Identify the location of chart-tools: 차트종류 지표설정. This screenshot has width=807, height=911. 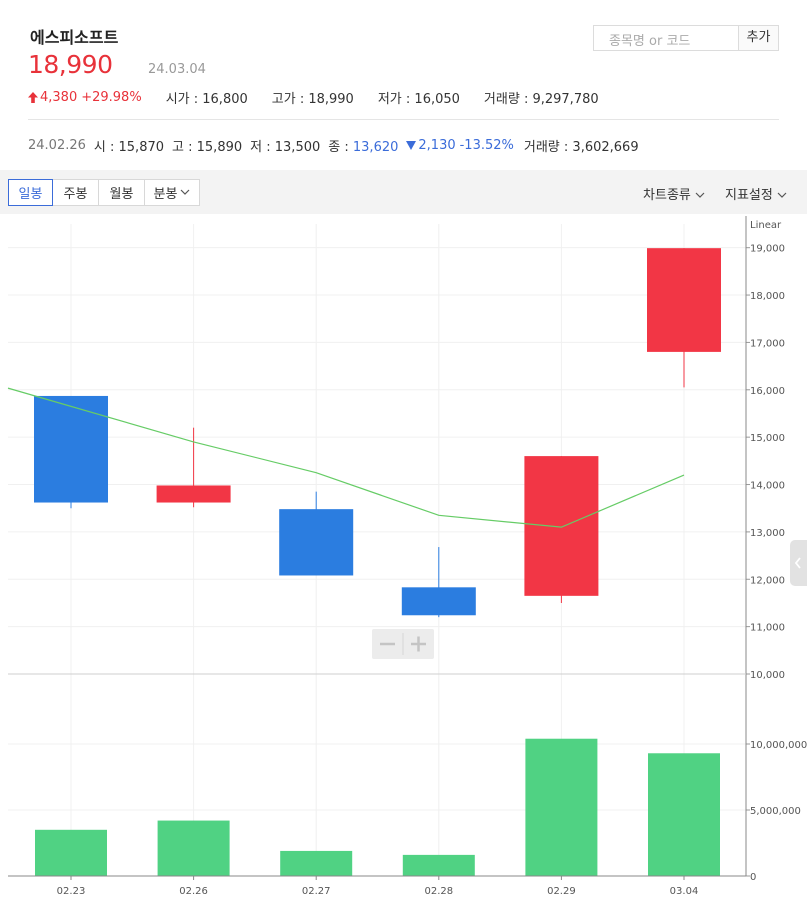
(715, 193).